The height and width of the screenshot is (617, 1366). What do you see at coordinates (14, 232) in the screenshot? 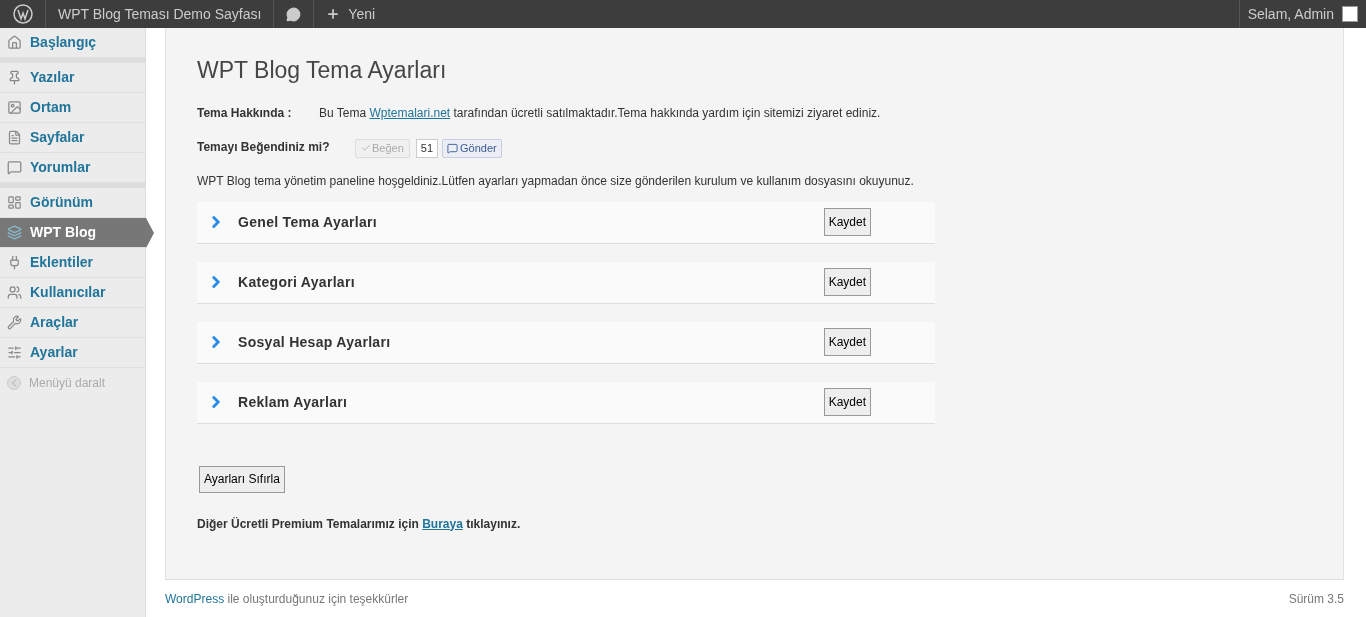
I see `layers-icon` at bounding box center [14, 232].